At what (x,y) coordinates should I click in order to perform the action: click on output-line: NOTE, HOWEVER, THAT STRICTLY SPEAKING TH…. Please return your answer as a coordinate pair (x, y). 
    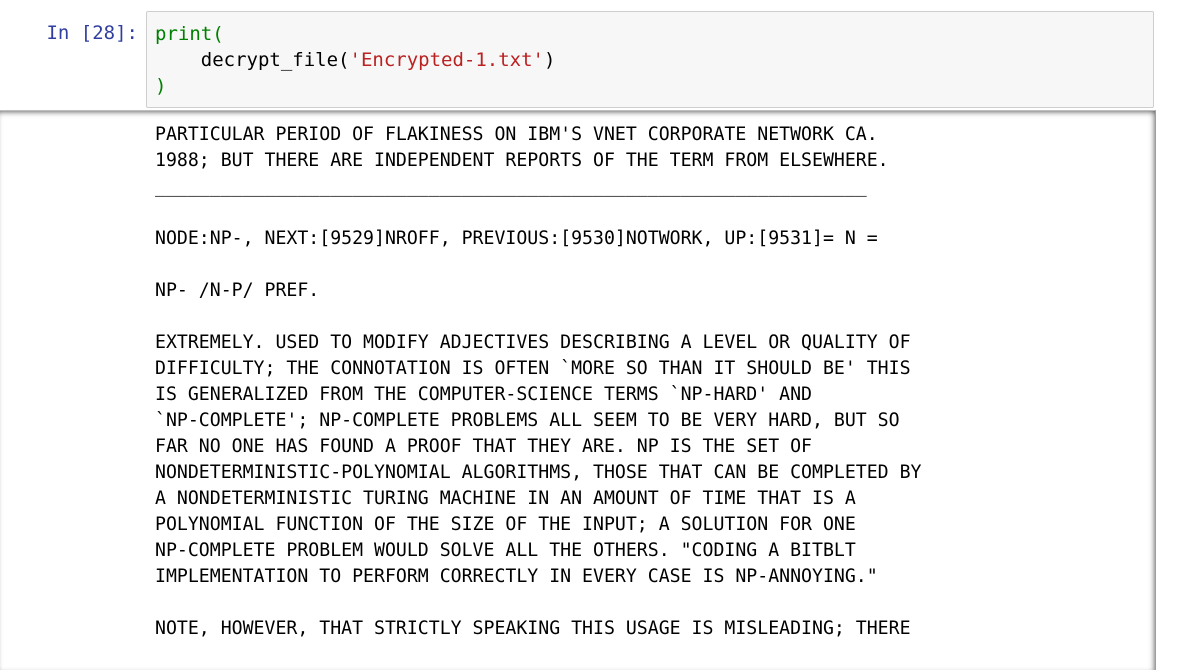
    Looking at the image, I should click on (533, 628).